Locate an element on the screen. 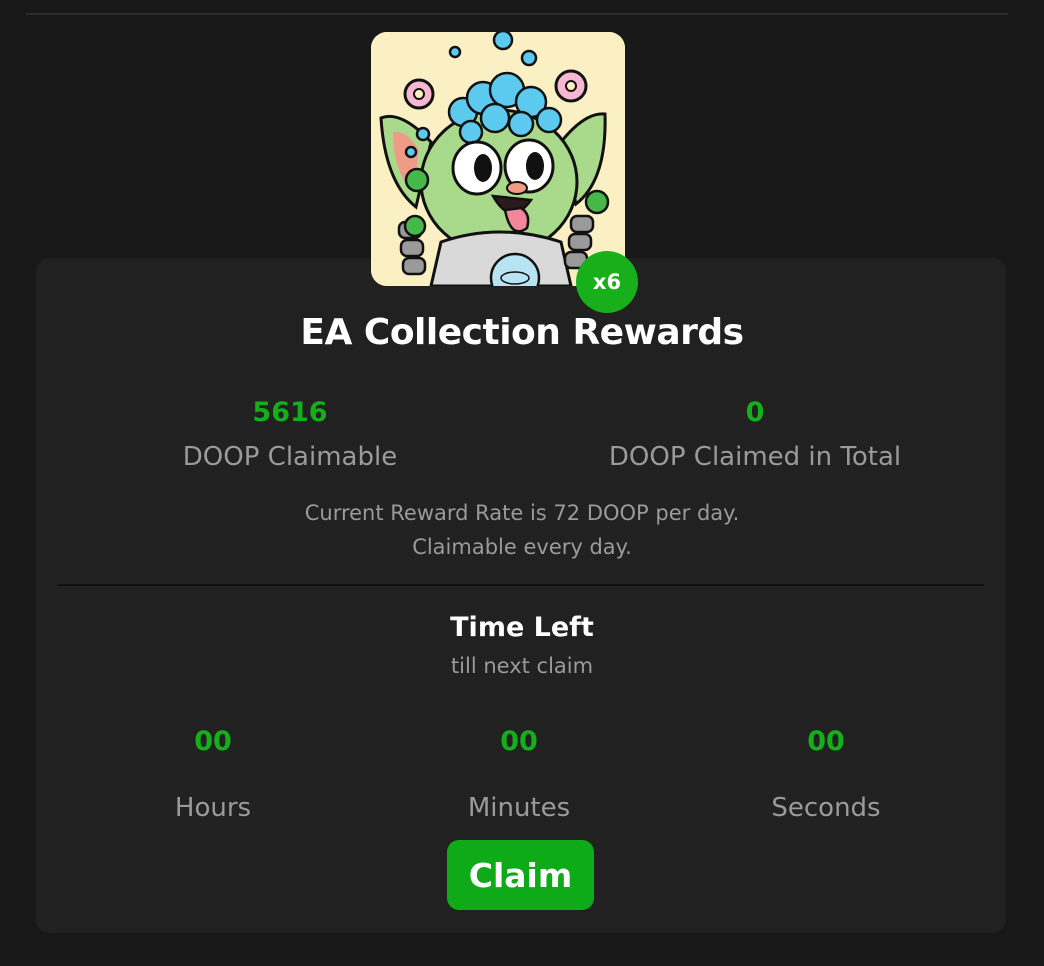 This screenshot has height=966, width=1044. hours-label: Hours is located at coordinates (213, 808).